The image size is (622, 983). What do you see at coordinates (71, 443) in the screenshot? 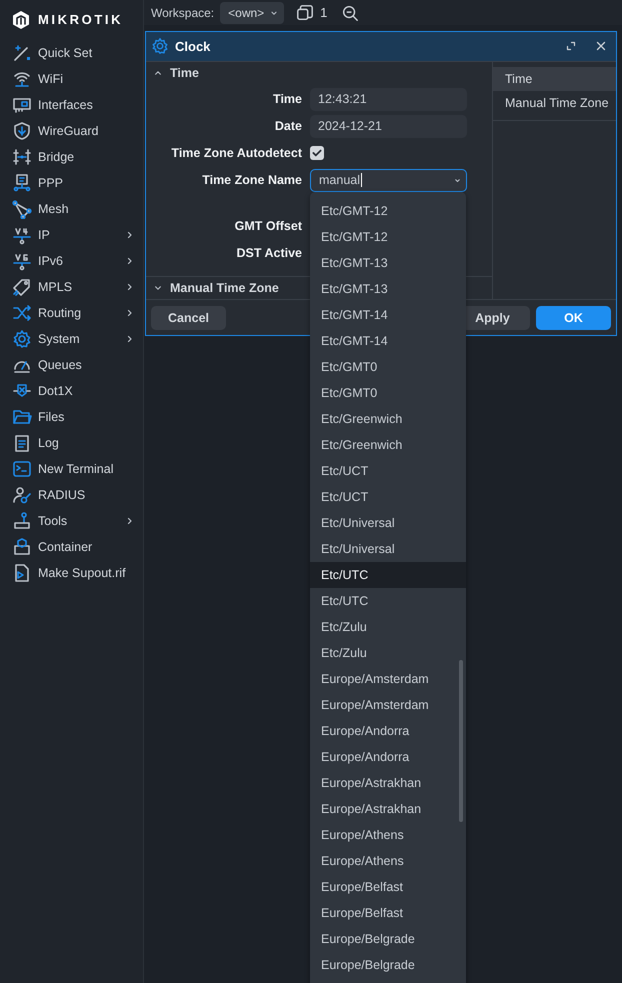
I see `sidebar-item: Log` at bounding box center [71, 443].